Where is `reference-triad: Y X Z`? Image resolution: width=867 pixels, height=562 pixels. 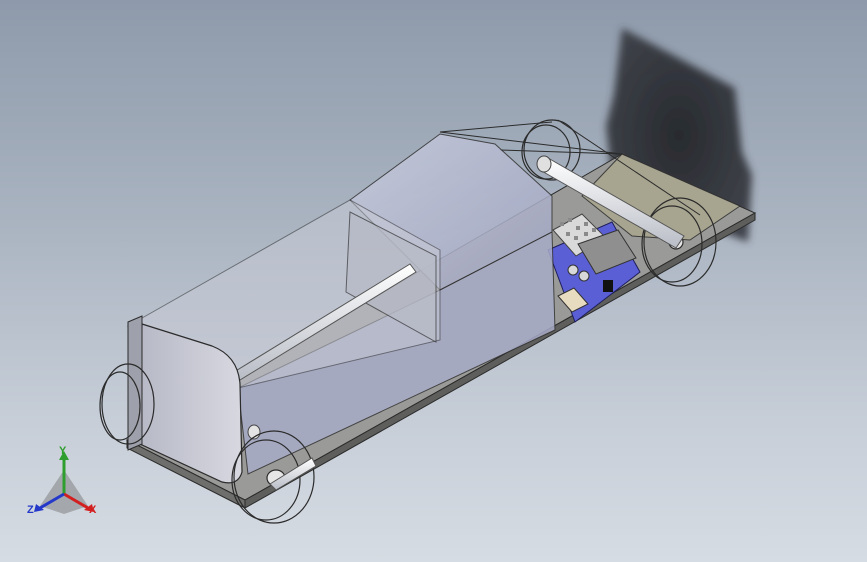
reference-triad: Y X Z is located at coordinates (67, 486).